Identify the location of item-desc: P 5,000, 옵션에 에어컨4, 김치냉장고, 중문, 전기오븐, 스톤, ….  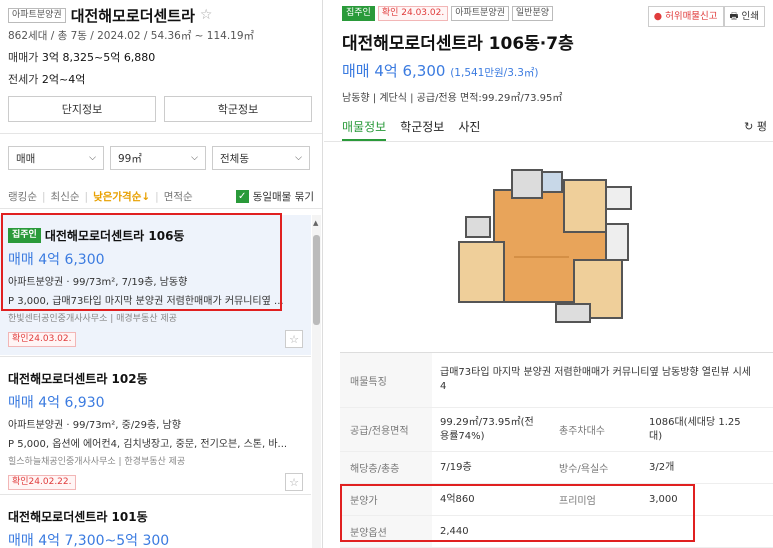
(148, 444).